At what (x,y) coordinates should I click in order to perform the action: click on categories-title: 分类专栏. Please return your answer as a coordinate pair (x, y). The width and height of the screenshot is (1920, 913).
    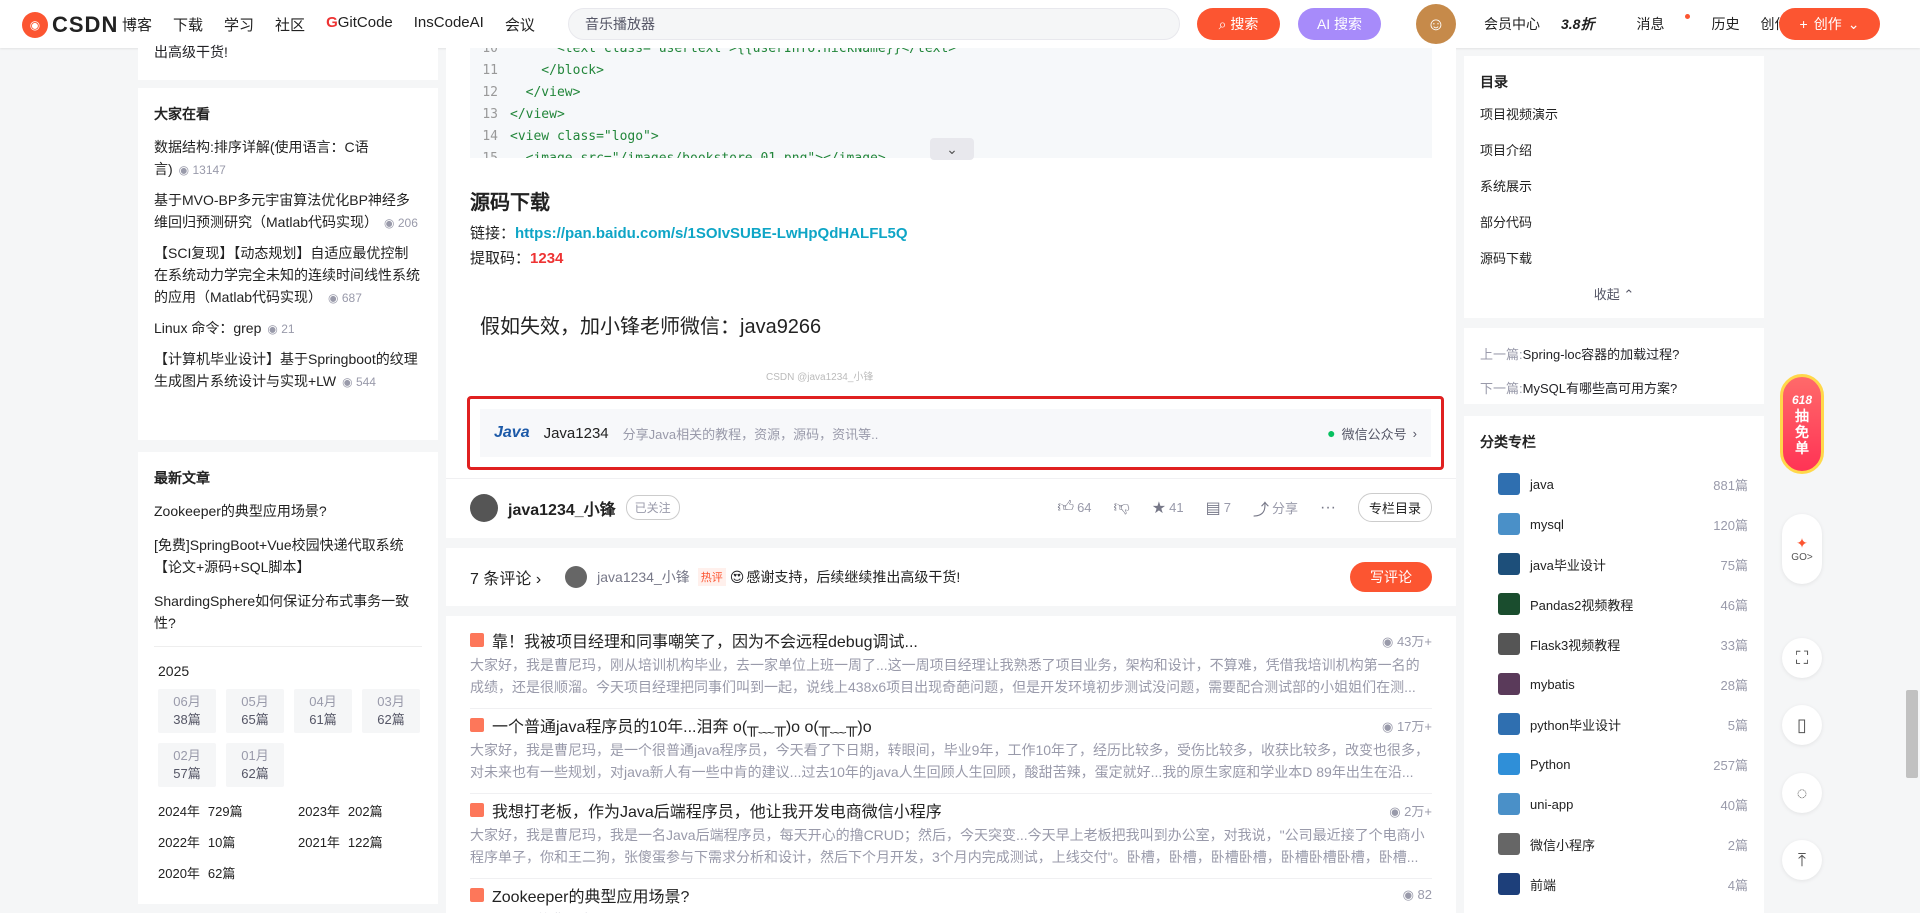
    Looking at the image, I should click on (1508, 442).